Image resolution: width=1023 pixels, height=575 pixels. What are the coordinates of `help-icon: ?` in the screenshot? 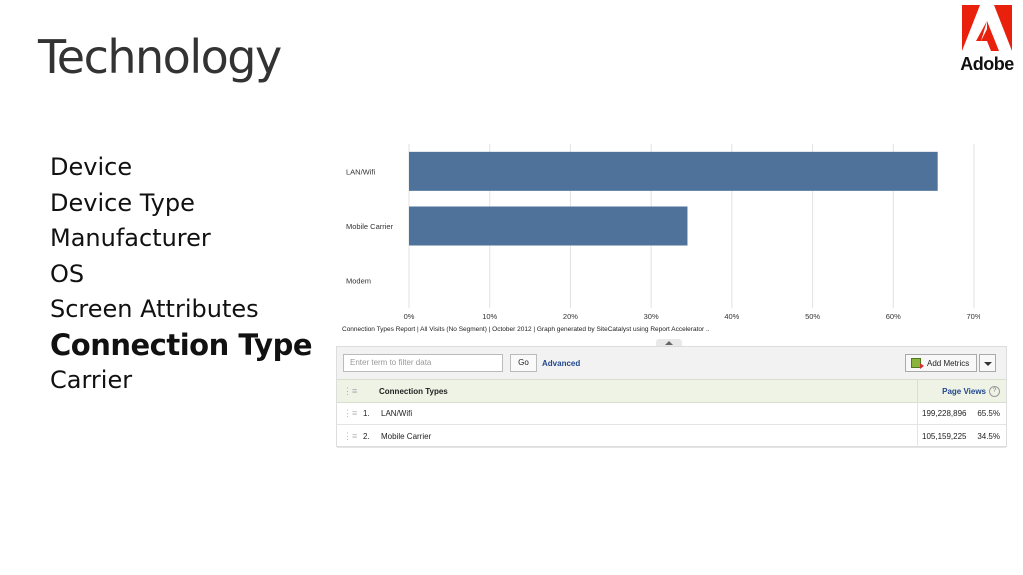 It's located at (994, 391).